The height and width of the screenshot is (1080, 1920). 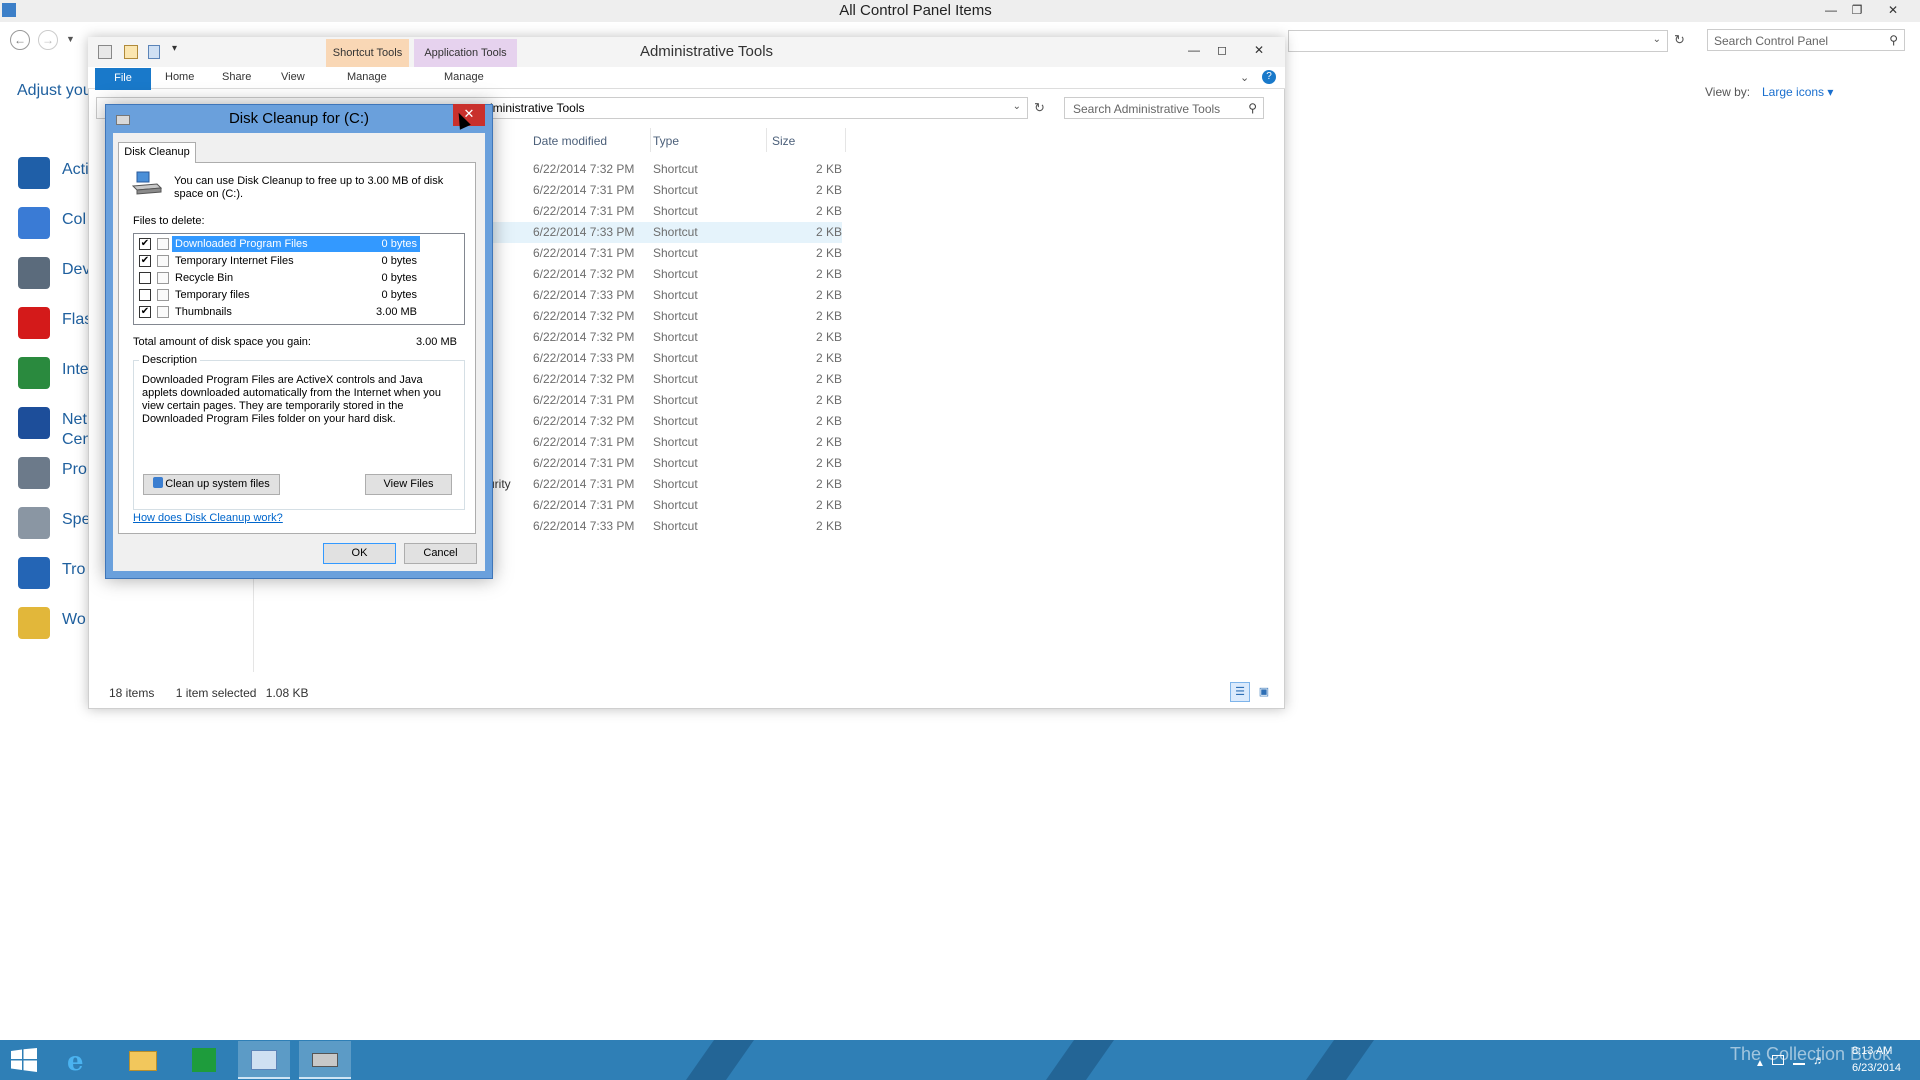 What do you see at coordinates (359, 553) in the screenshot?
I see `ok-button: OK` at bounding box center [359, 553].